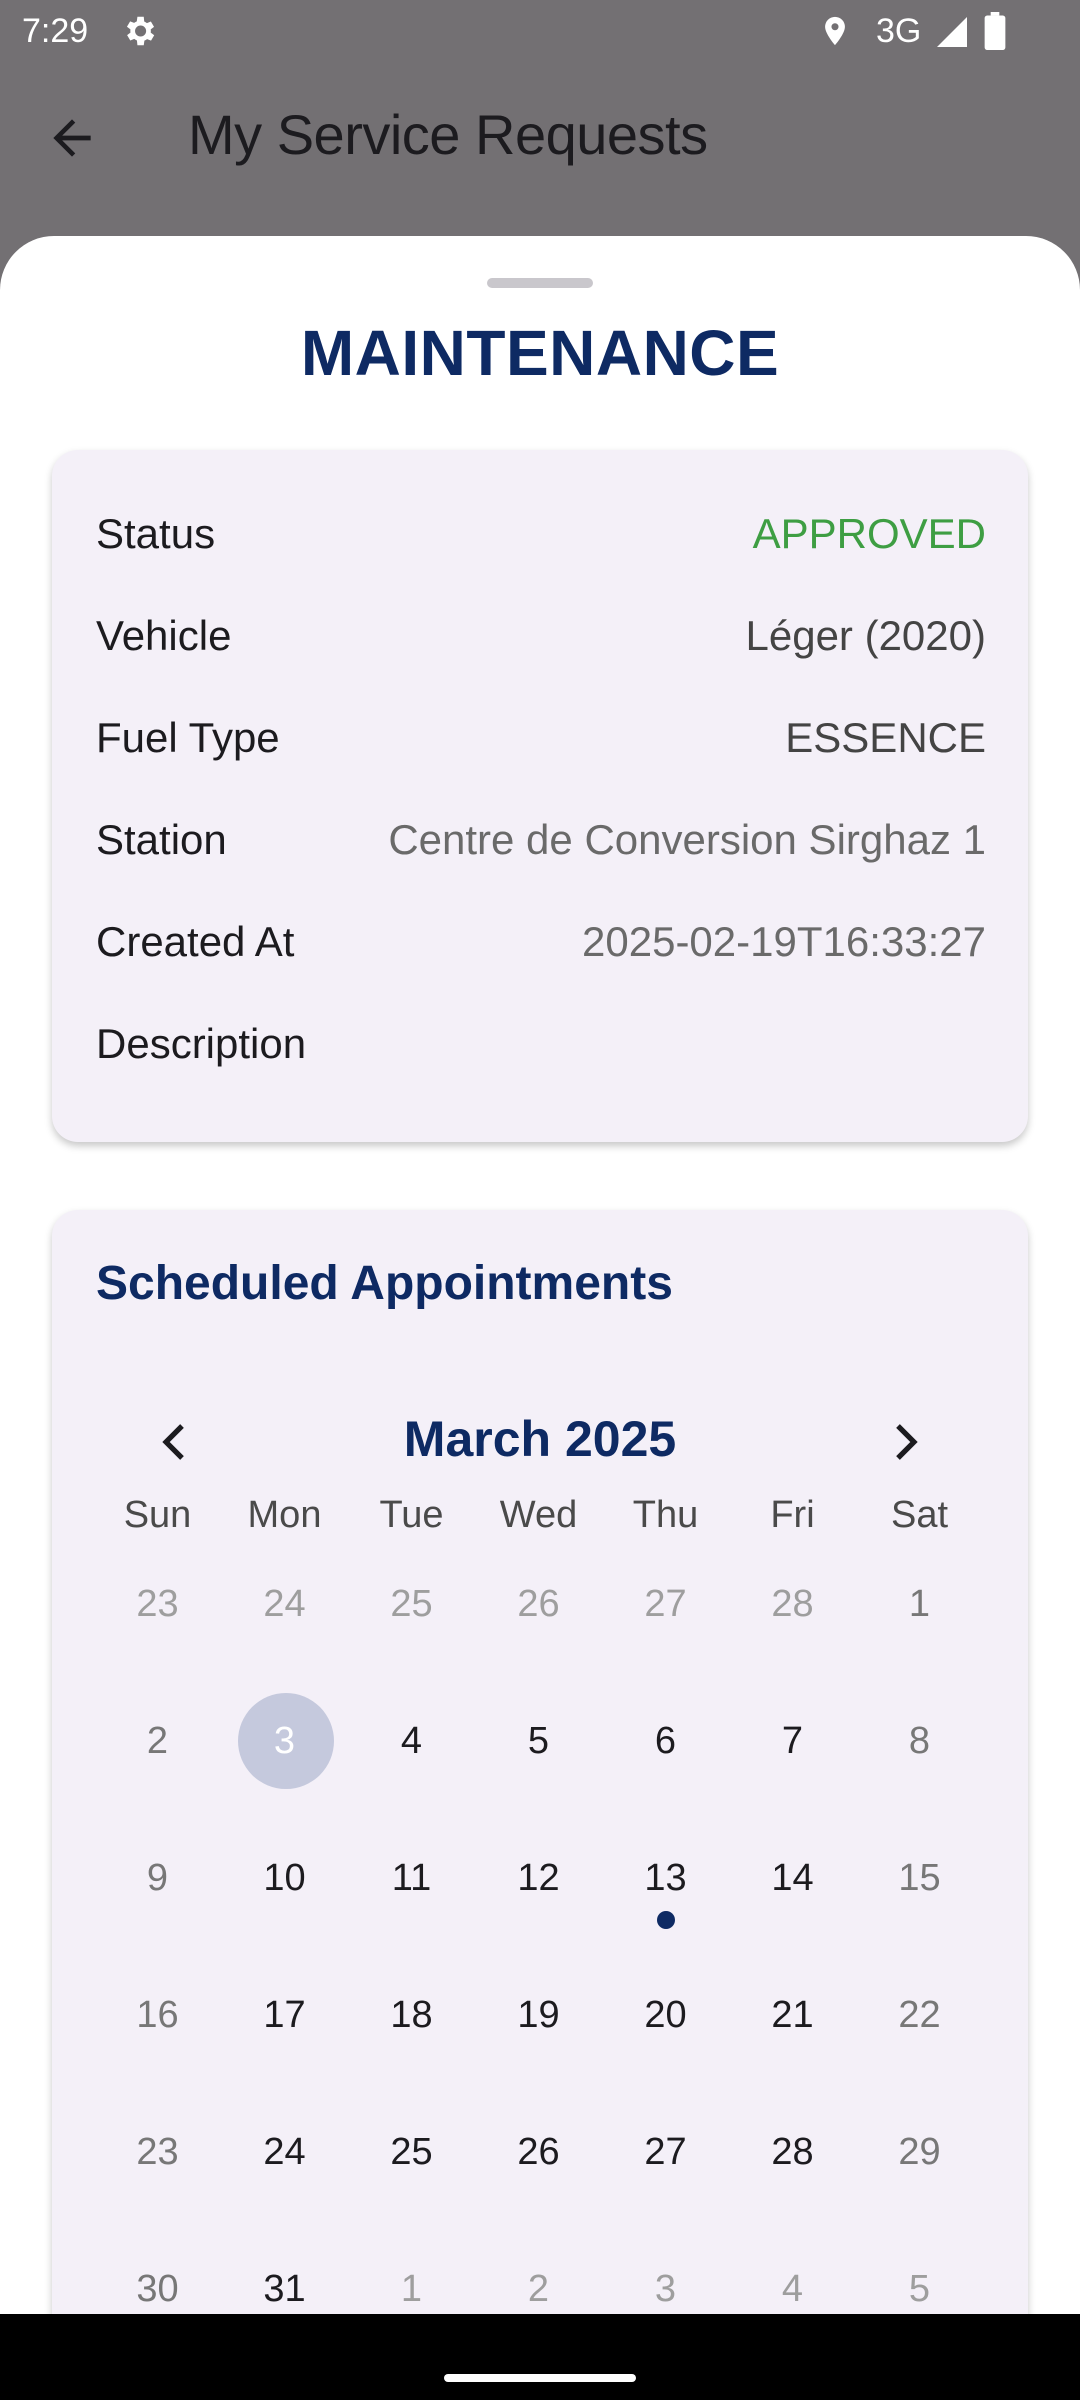  What do you see at coordinates (411, 1878) in the screenshot?
I see `calendar-day: 11` at bounding box center [411, 1878].